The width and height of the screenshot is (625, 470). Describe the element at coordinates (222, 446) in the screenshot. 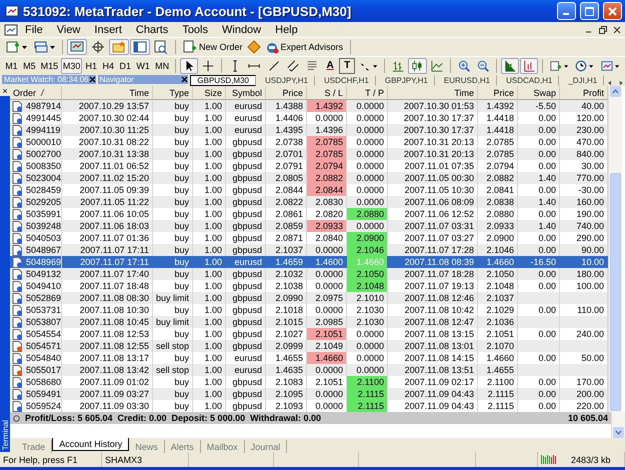

I see `terminal-tab: Mailbox` at that location.